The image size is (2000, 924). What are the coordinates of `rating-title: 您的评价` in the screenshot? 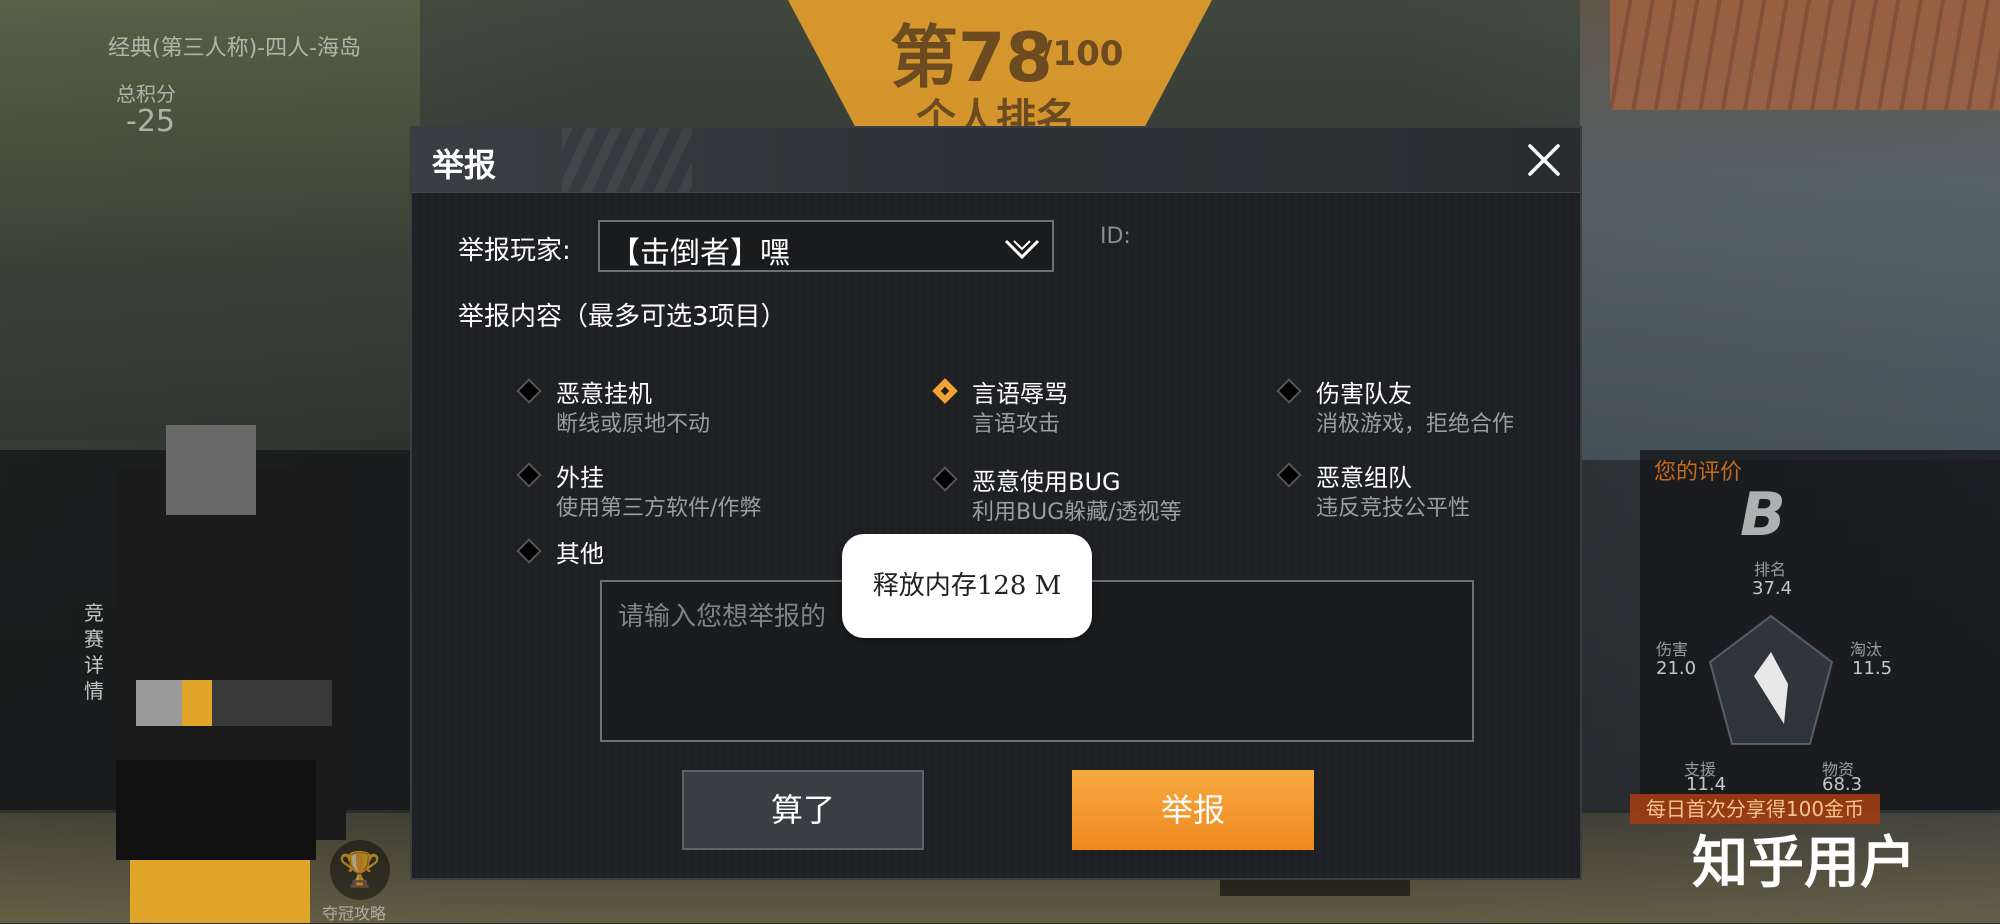 It's located at (1698, 472).